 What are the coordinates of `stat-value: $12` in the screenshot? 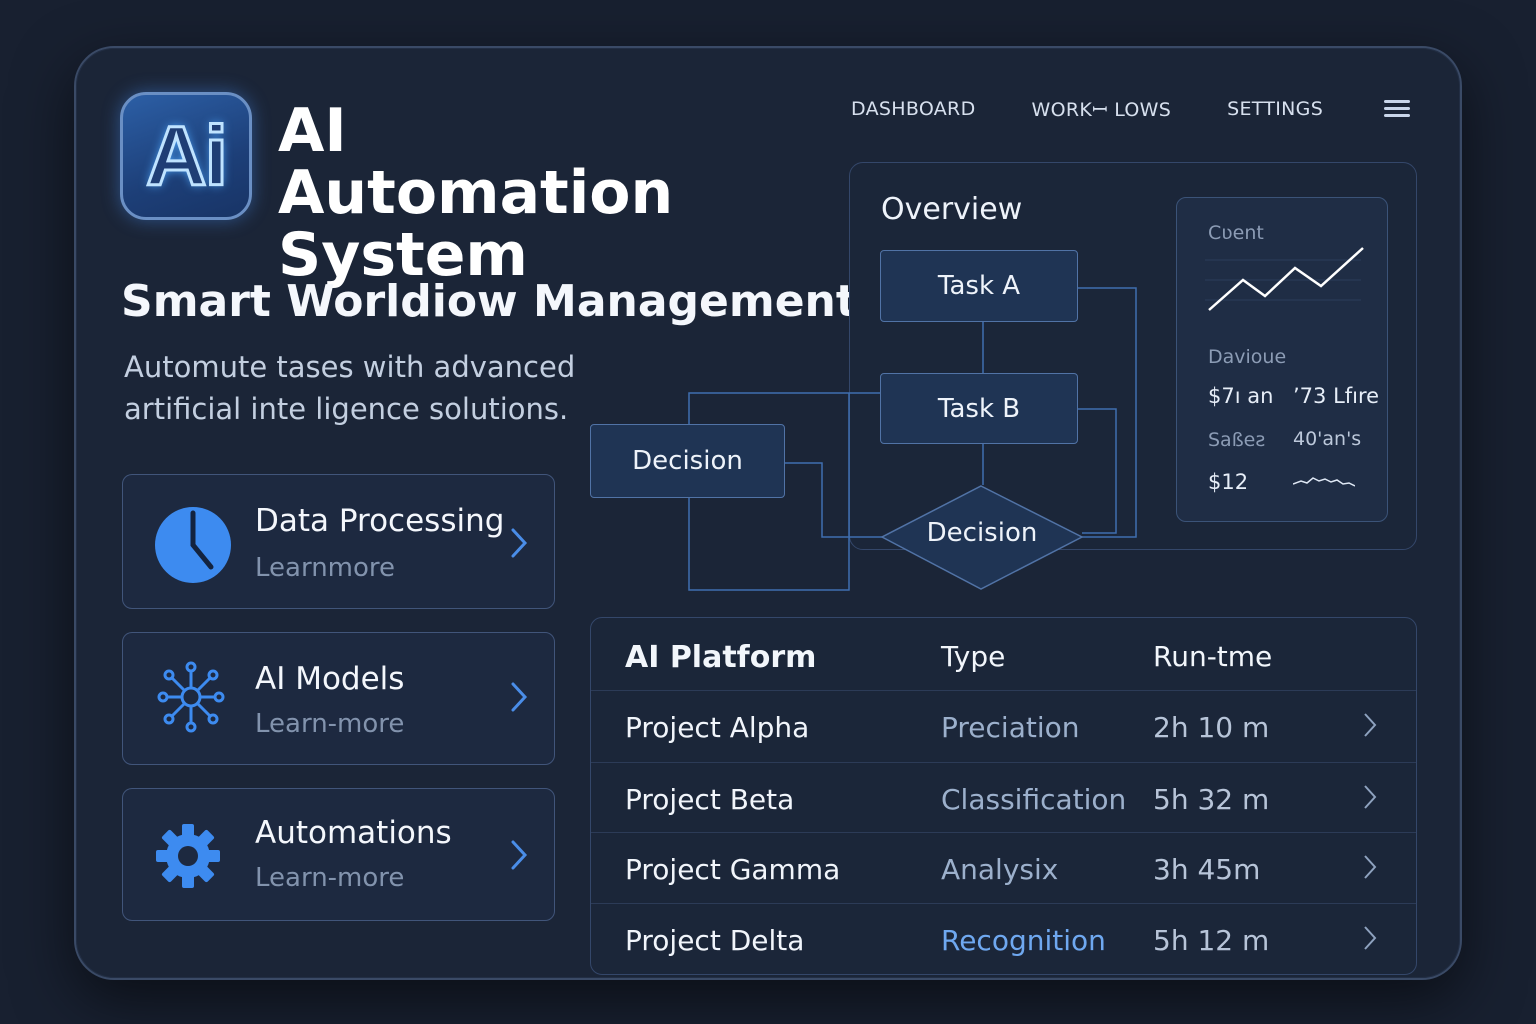 It's located at (1228, 482).